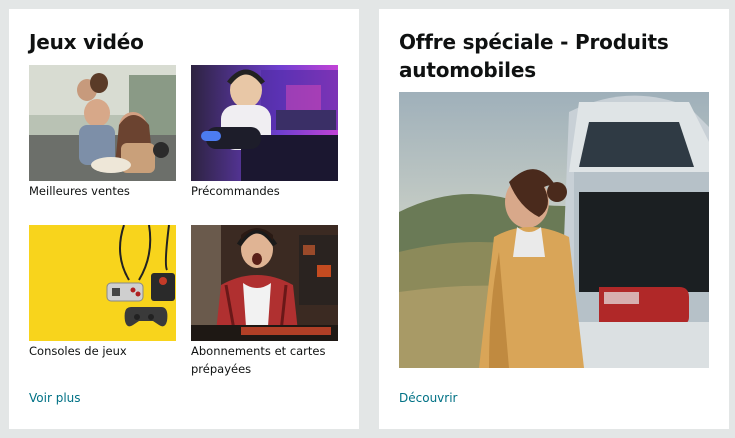  What do you see at coordinates (55, 398) in the screenshot?
I see `see-more-link: Voir plus` at bounding box center [55, 398].